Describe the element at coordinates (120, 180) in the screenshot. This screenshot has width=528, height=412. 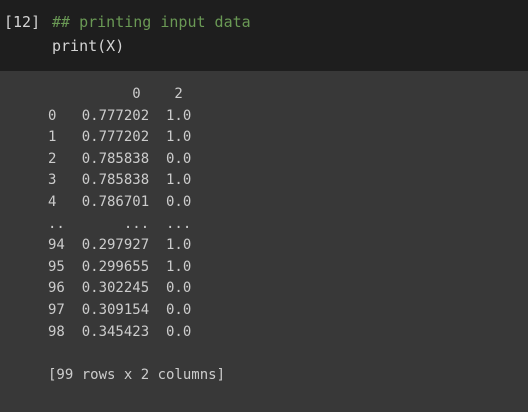
I see `output-row: 3 0.785838 1.0` at that location.